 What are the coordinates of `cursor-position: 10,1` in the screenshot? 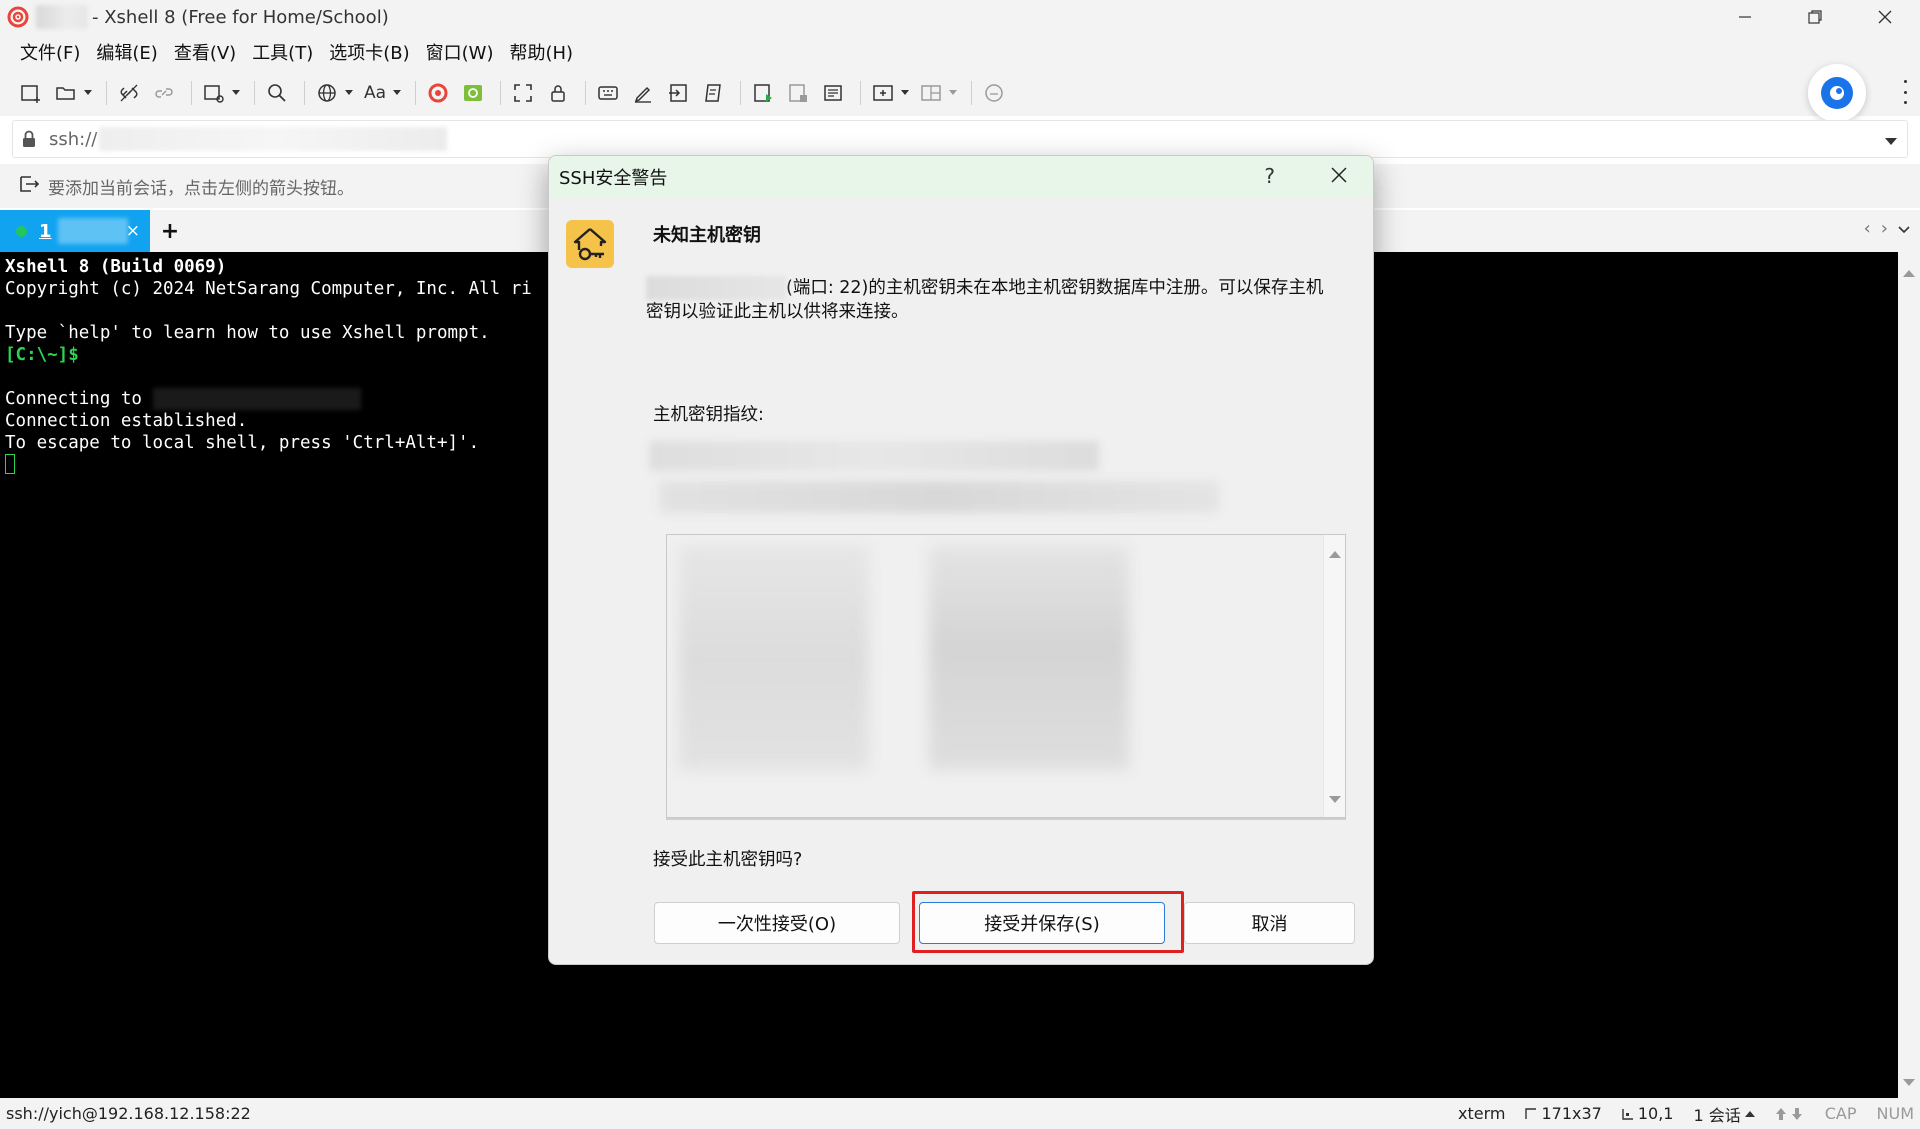 It's located at (1647, 1113).